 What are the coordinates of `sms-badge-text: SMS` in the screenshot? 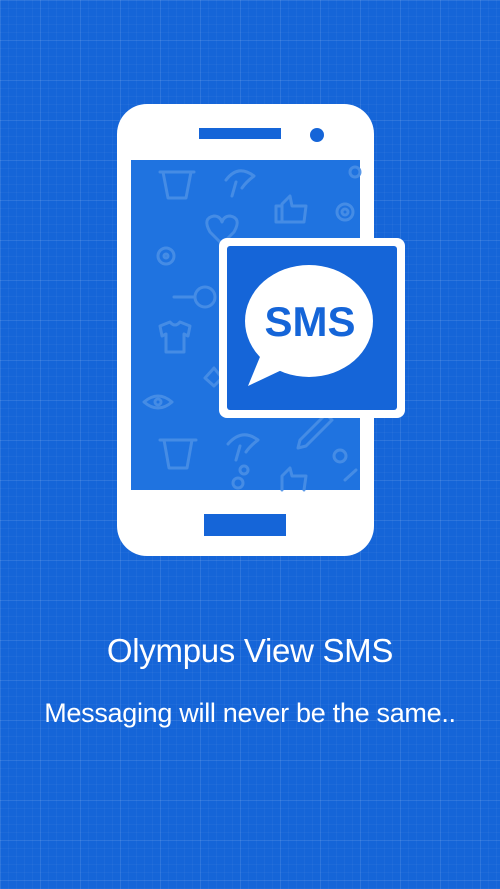 It's located at (309, 321).